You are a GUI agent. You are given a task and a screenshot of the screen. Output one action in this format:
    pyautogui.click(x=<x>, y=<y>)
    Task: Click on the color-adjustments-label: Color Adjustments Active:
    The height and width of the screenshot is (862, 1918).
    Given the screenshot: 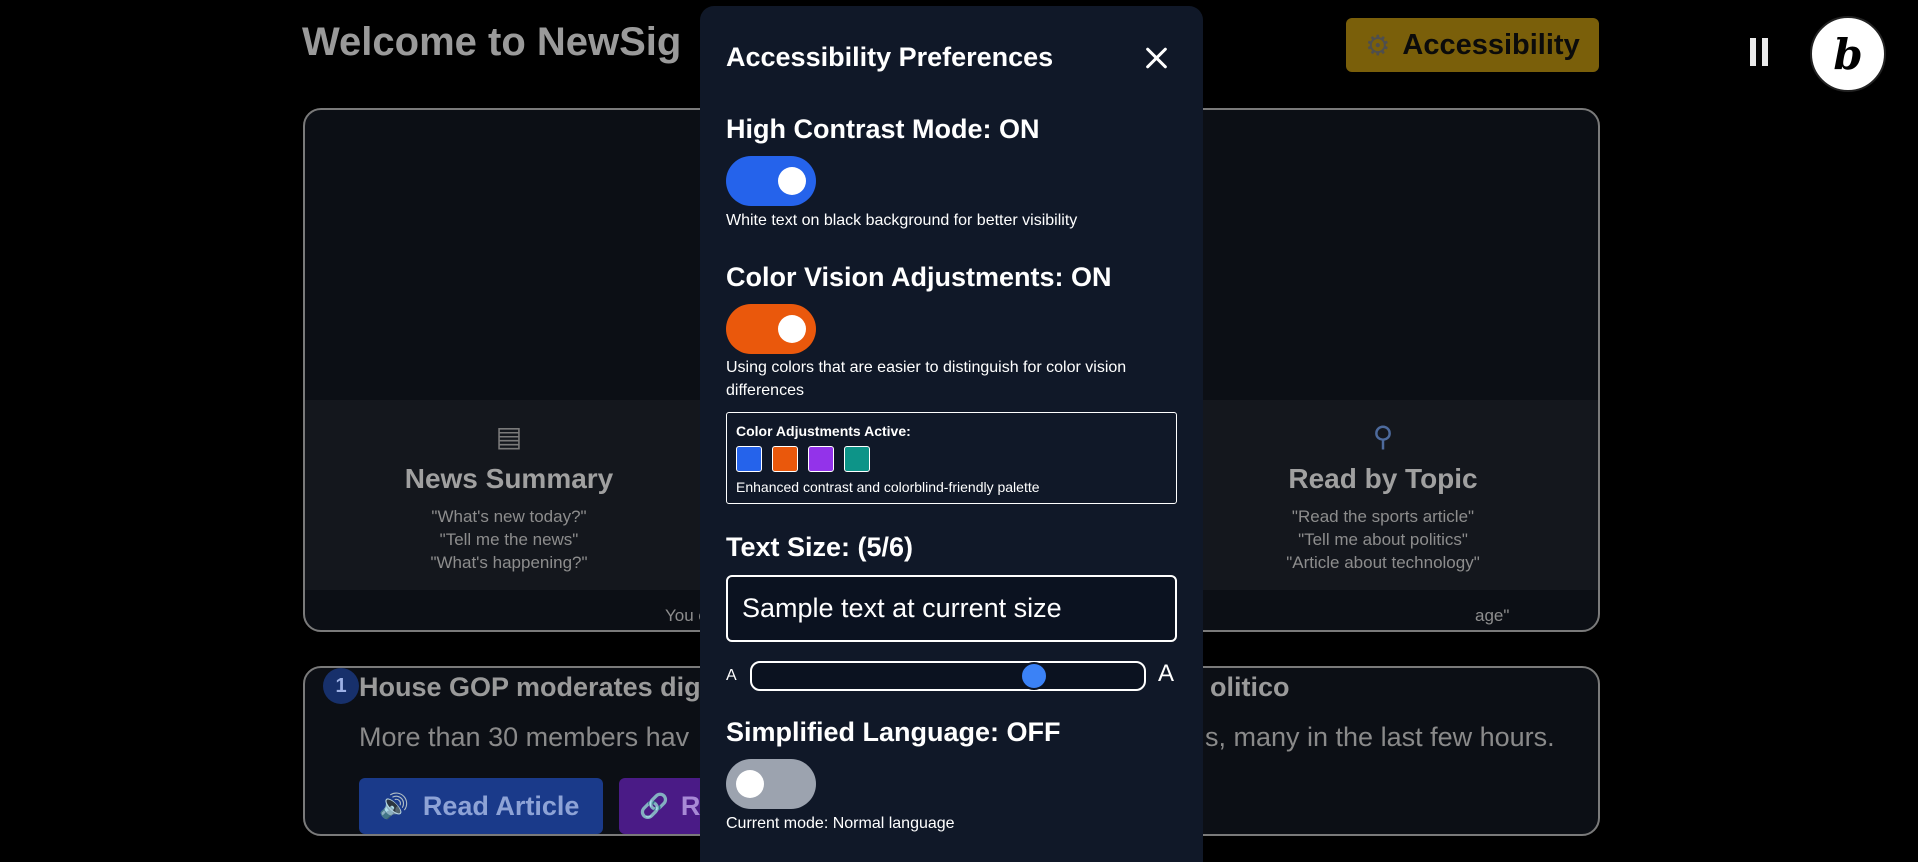 What is the action you would take?
    pyautogui.click(x=823, y=431)
    